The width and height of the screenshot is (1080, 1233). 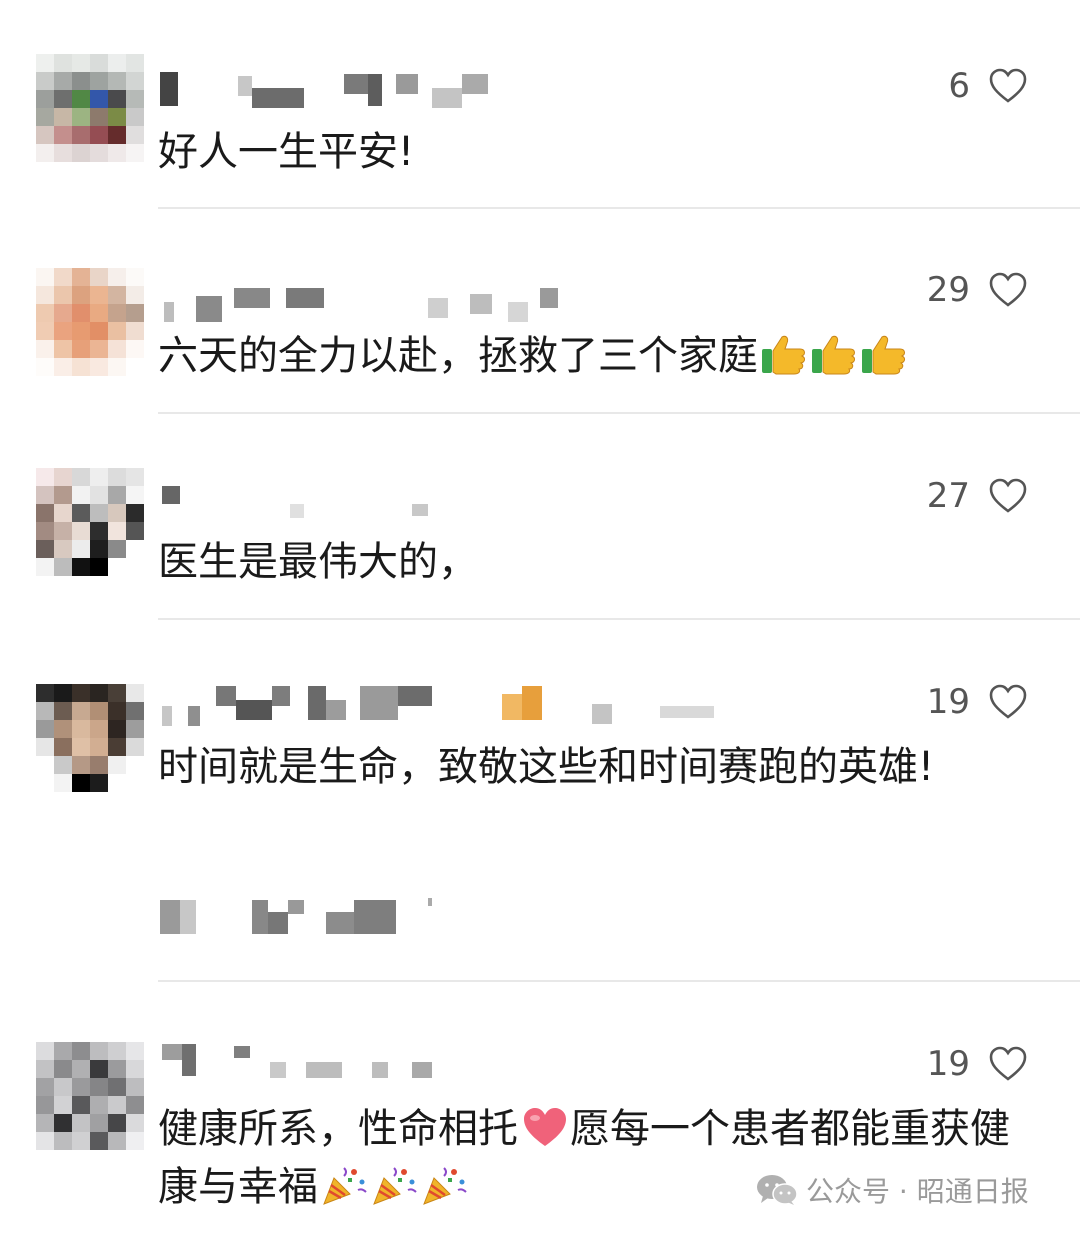 What do you see at coordinates (948, 496) in the screenshot?
I see `like-count: 27` at bounding box center [948, 496].